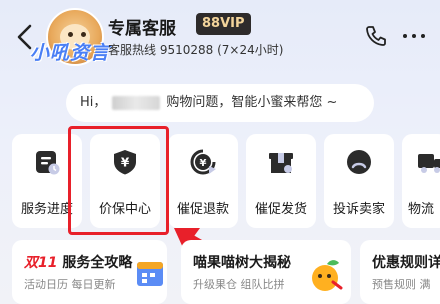  What do you see at coordinates (358, 209) in the screenshot?
I see `service-label: 投诉卖家` at bounding box center [358, 209].